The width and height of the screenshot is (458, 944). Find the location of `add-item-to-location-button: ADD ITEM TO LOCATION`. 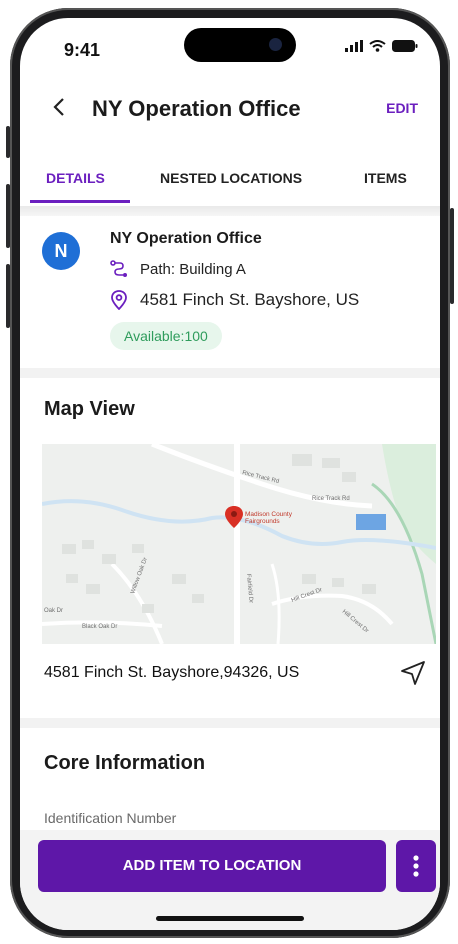

add-item-to-location-button: ADD ITEM TO LOCATION is located at coordinates (212, 866).